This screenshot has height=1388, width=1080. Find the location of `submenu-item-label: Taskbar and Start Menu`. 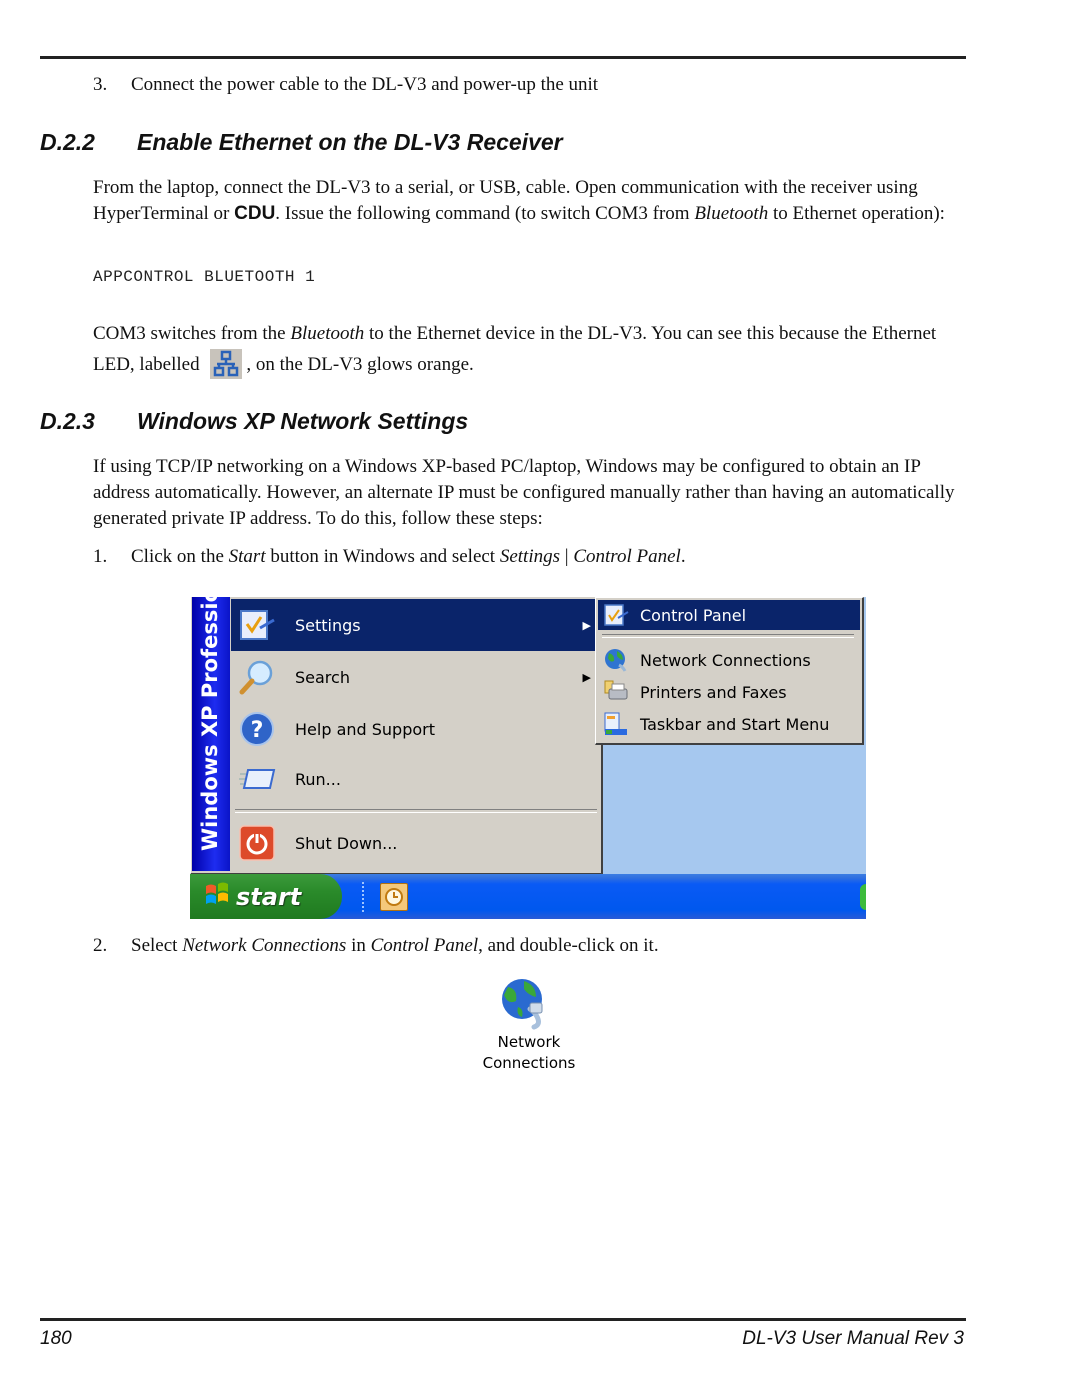

submenu-item-label: Taskbar and Start Menu is located at coordinates (735, 724).